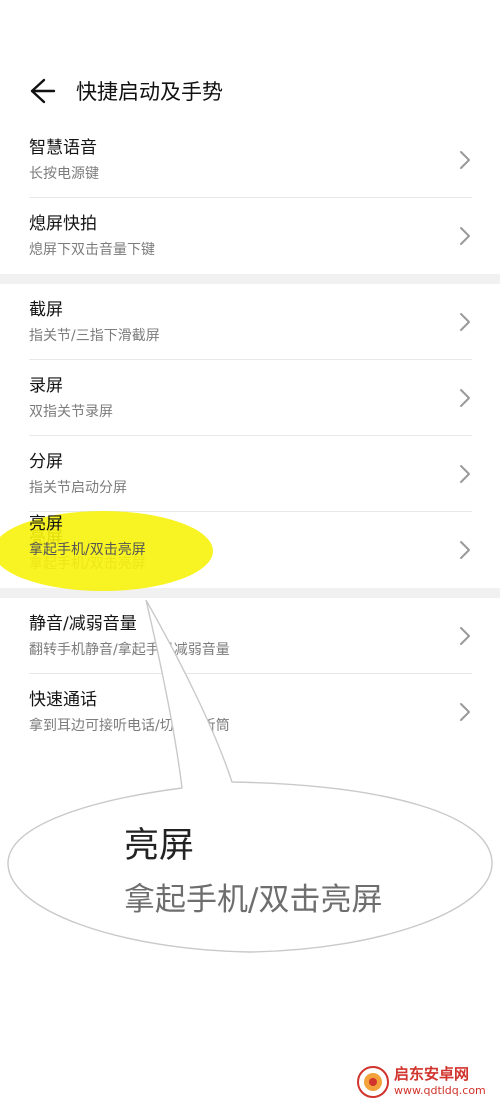  I want to click on highlight-subtitle: 拿起手机/双击亮屏, so click(87, 550).